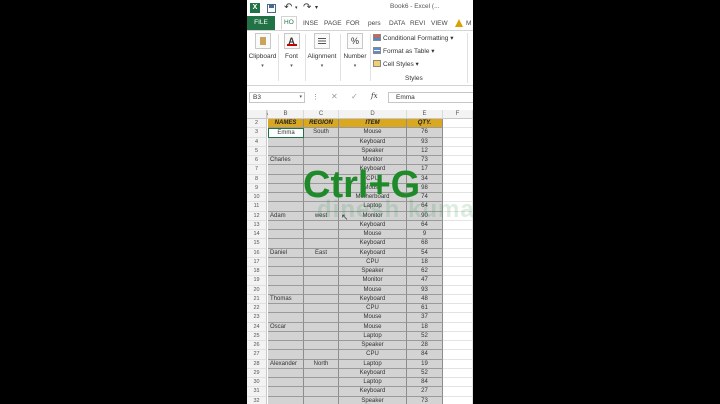 This screenshot has width=720, height=404. Describe the element at coordinates (310, 23) in the screenshot. I see `tab-insert: INSE` at that location.